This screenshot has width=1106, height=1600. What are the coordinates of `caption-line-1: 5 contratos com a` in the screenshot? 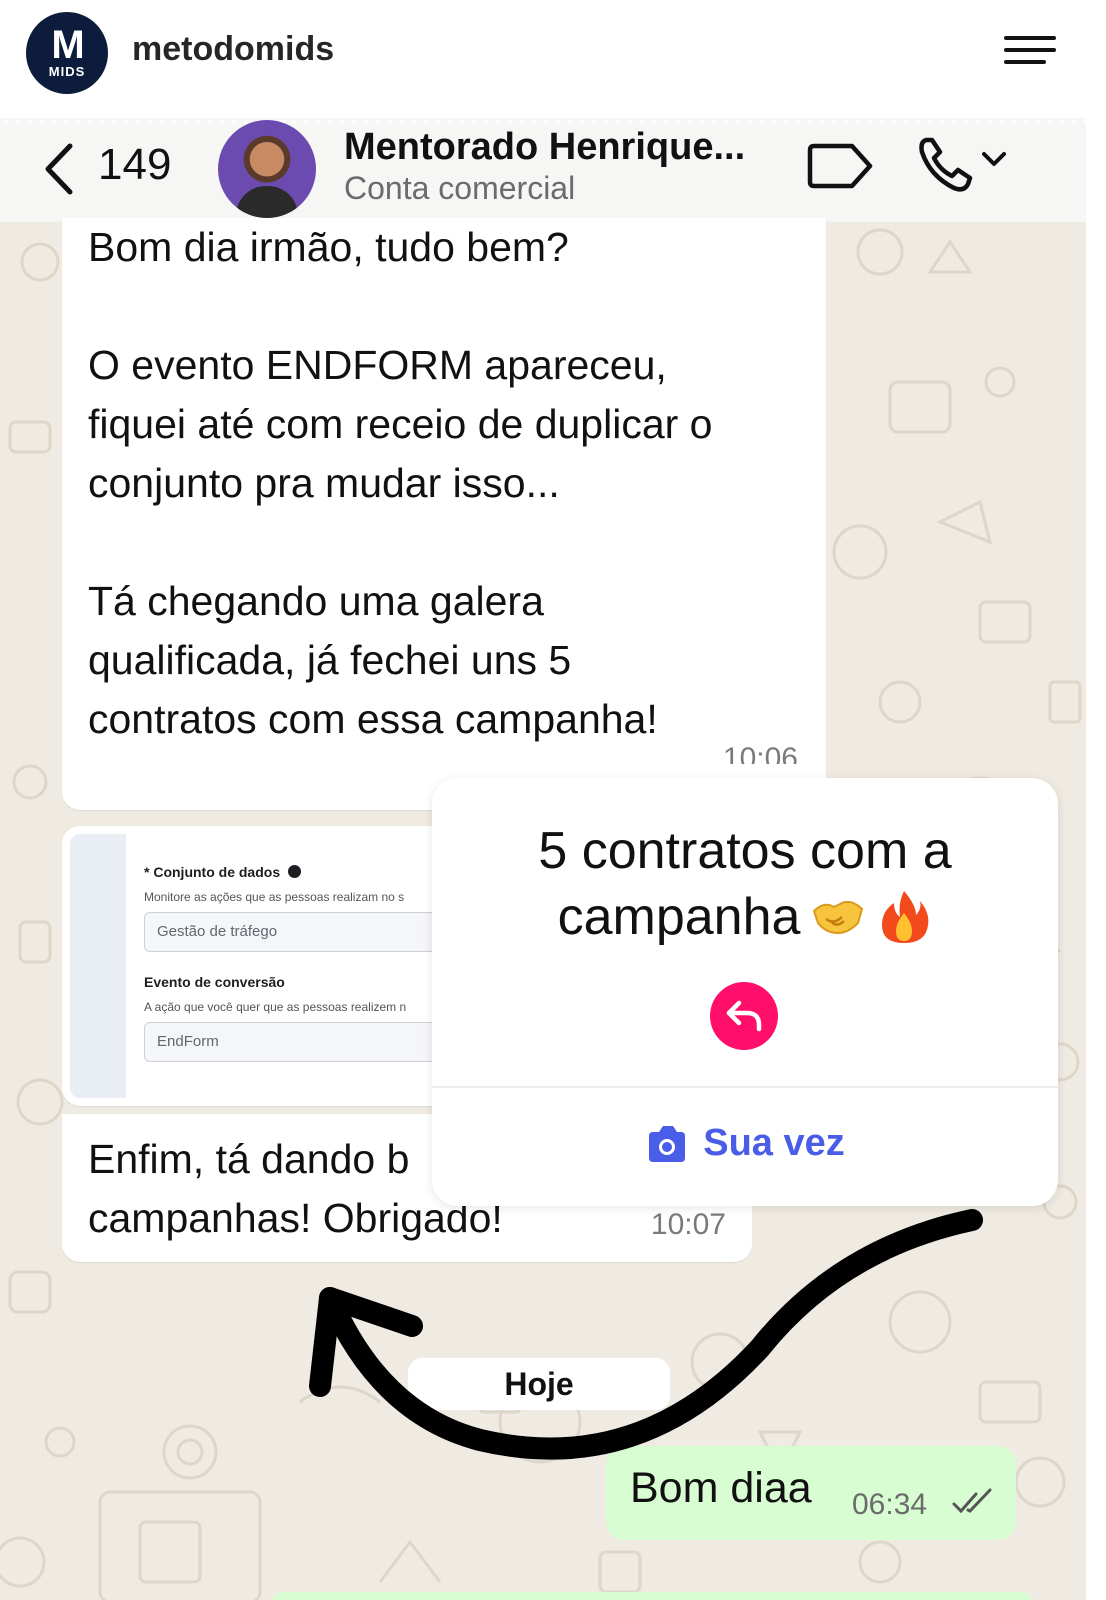 It's located at (745, 851).